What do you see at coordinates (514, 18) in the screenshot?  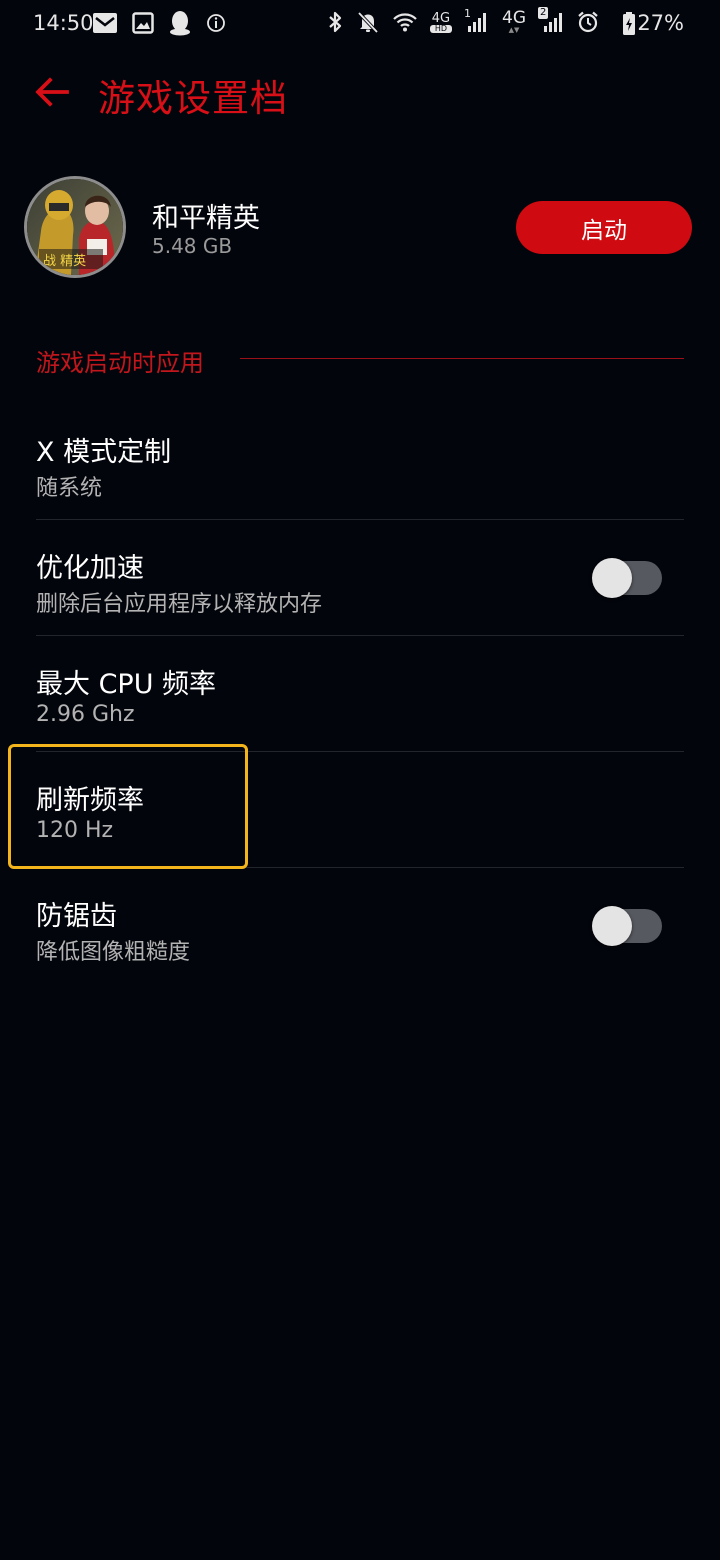 I see `net-type-label-2: 4G` at bounding box center [514, 18].